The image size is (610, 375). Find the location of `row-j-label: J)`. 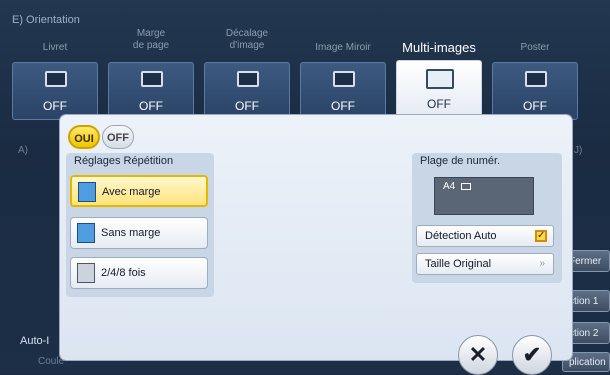

row-j-label: J) is located at coordinates (578, 150).